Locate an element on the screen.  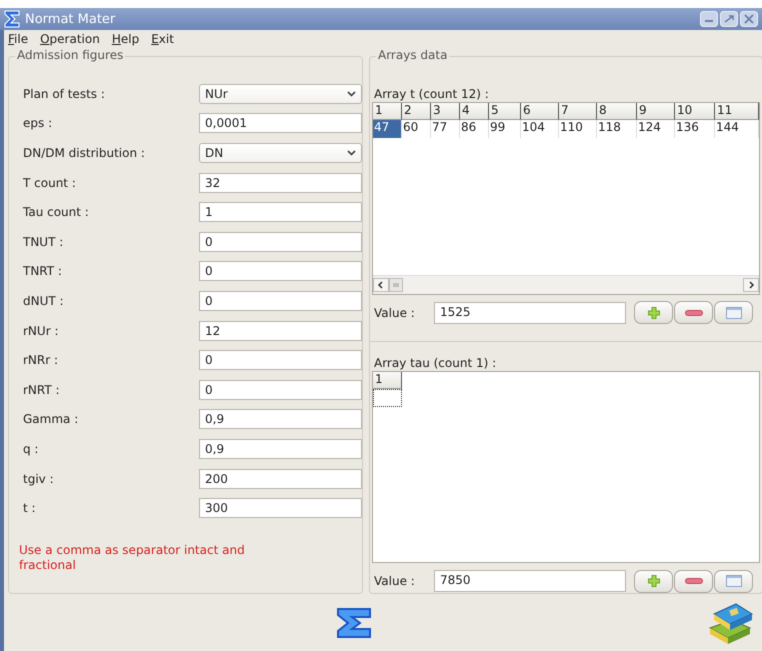
column-header: 5 is located at coordinates (505, 111).